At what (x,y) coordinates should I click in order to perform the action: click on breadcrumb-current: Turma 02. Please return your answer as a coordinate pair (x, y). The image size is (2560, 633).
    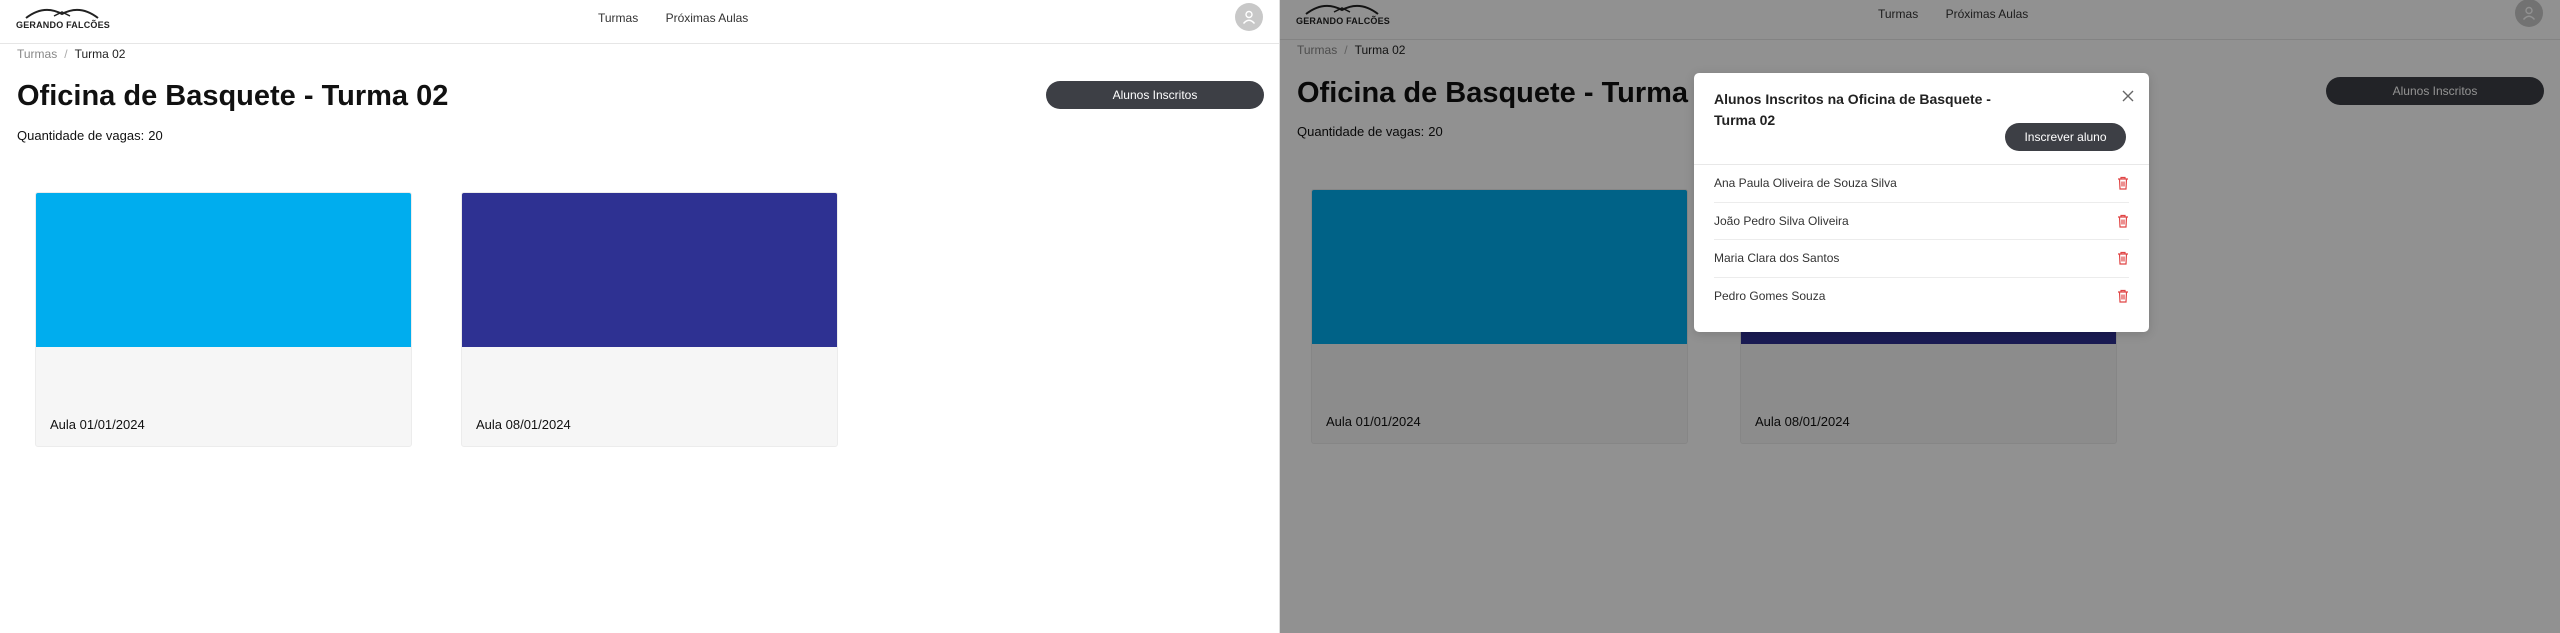
    Looking at the image, I should click on (100, 54).